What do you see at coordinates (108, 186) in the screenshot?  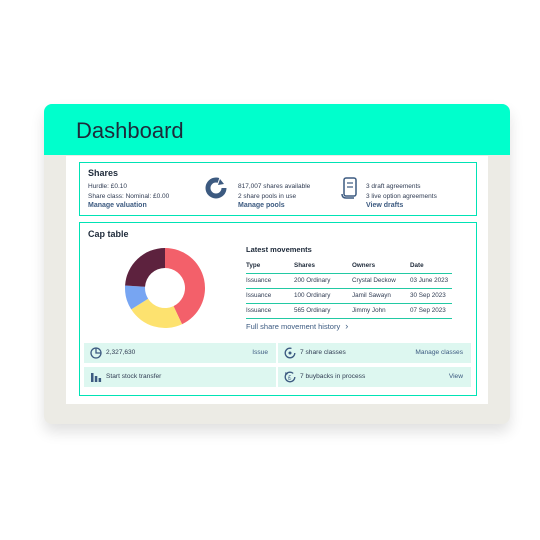 I see `hurdle-text: Hurdle: £0.10` at bounding box center [108, 186].